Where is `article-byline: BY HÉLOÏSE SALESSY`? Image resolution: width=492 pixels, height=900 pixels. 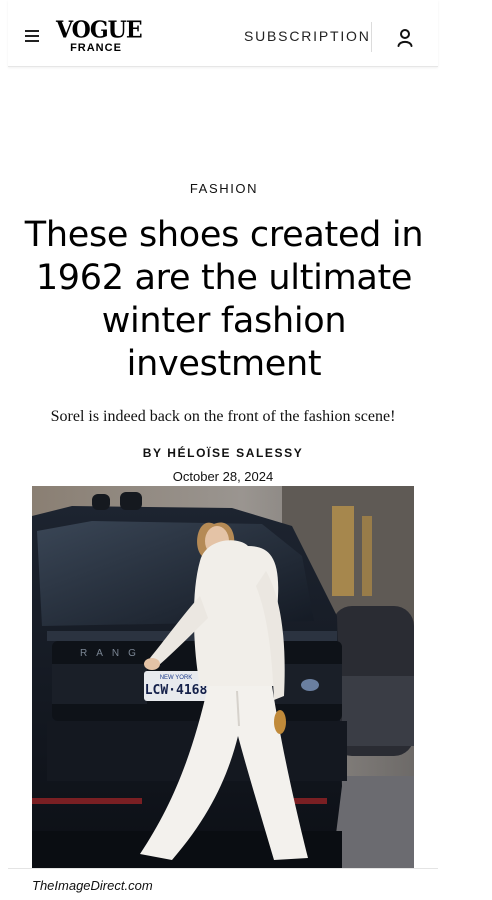 article-byline: BY HÉLOÏSE SALESSY is located at coordinates (223, 453).